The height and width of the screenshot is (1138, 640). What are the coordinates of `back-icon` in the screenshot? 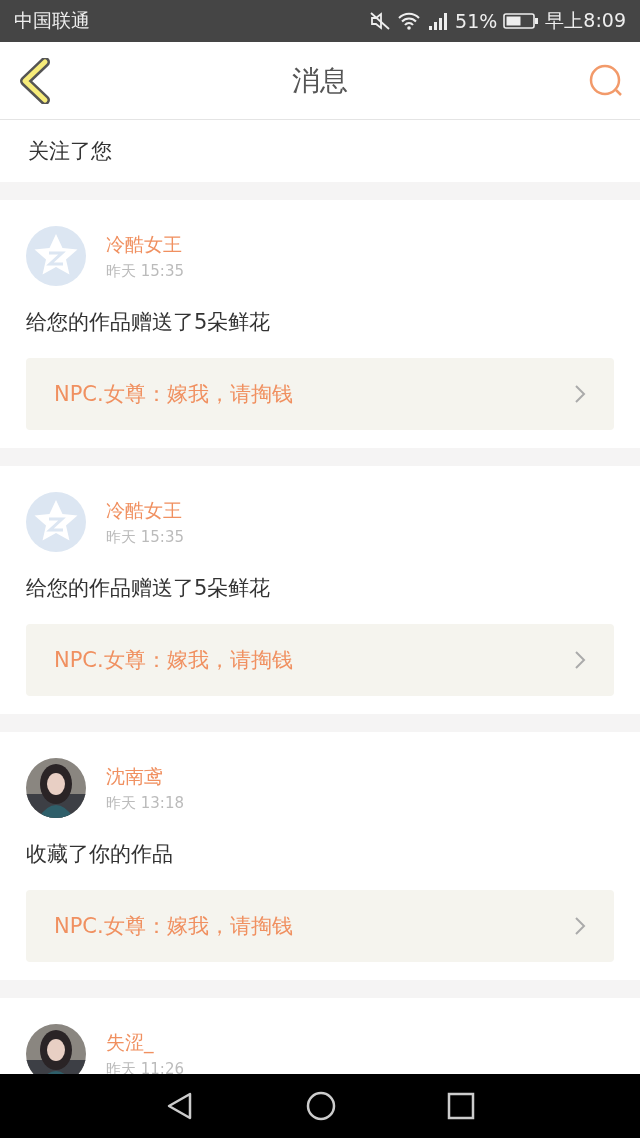 It's located at (35, 80).